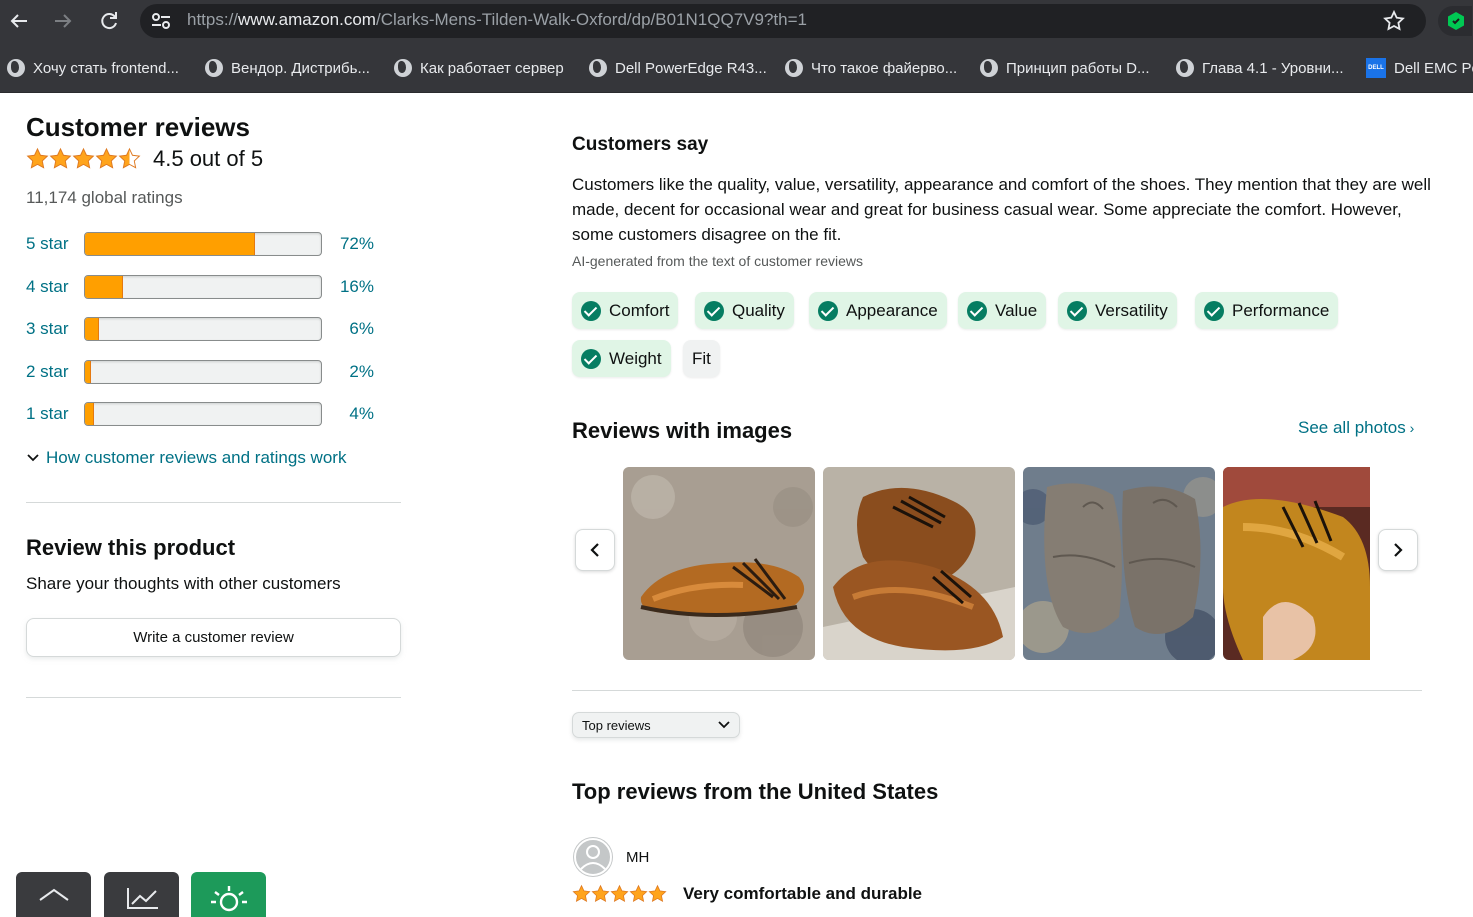 The width and height of the screenshot is (1473, 917). Describe the element at coordinates (635, 358) in the screenshot. I see `aspect-chip-label: Weight` at that location.